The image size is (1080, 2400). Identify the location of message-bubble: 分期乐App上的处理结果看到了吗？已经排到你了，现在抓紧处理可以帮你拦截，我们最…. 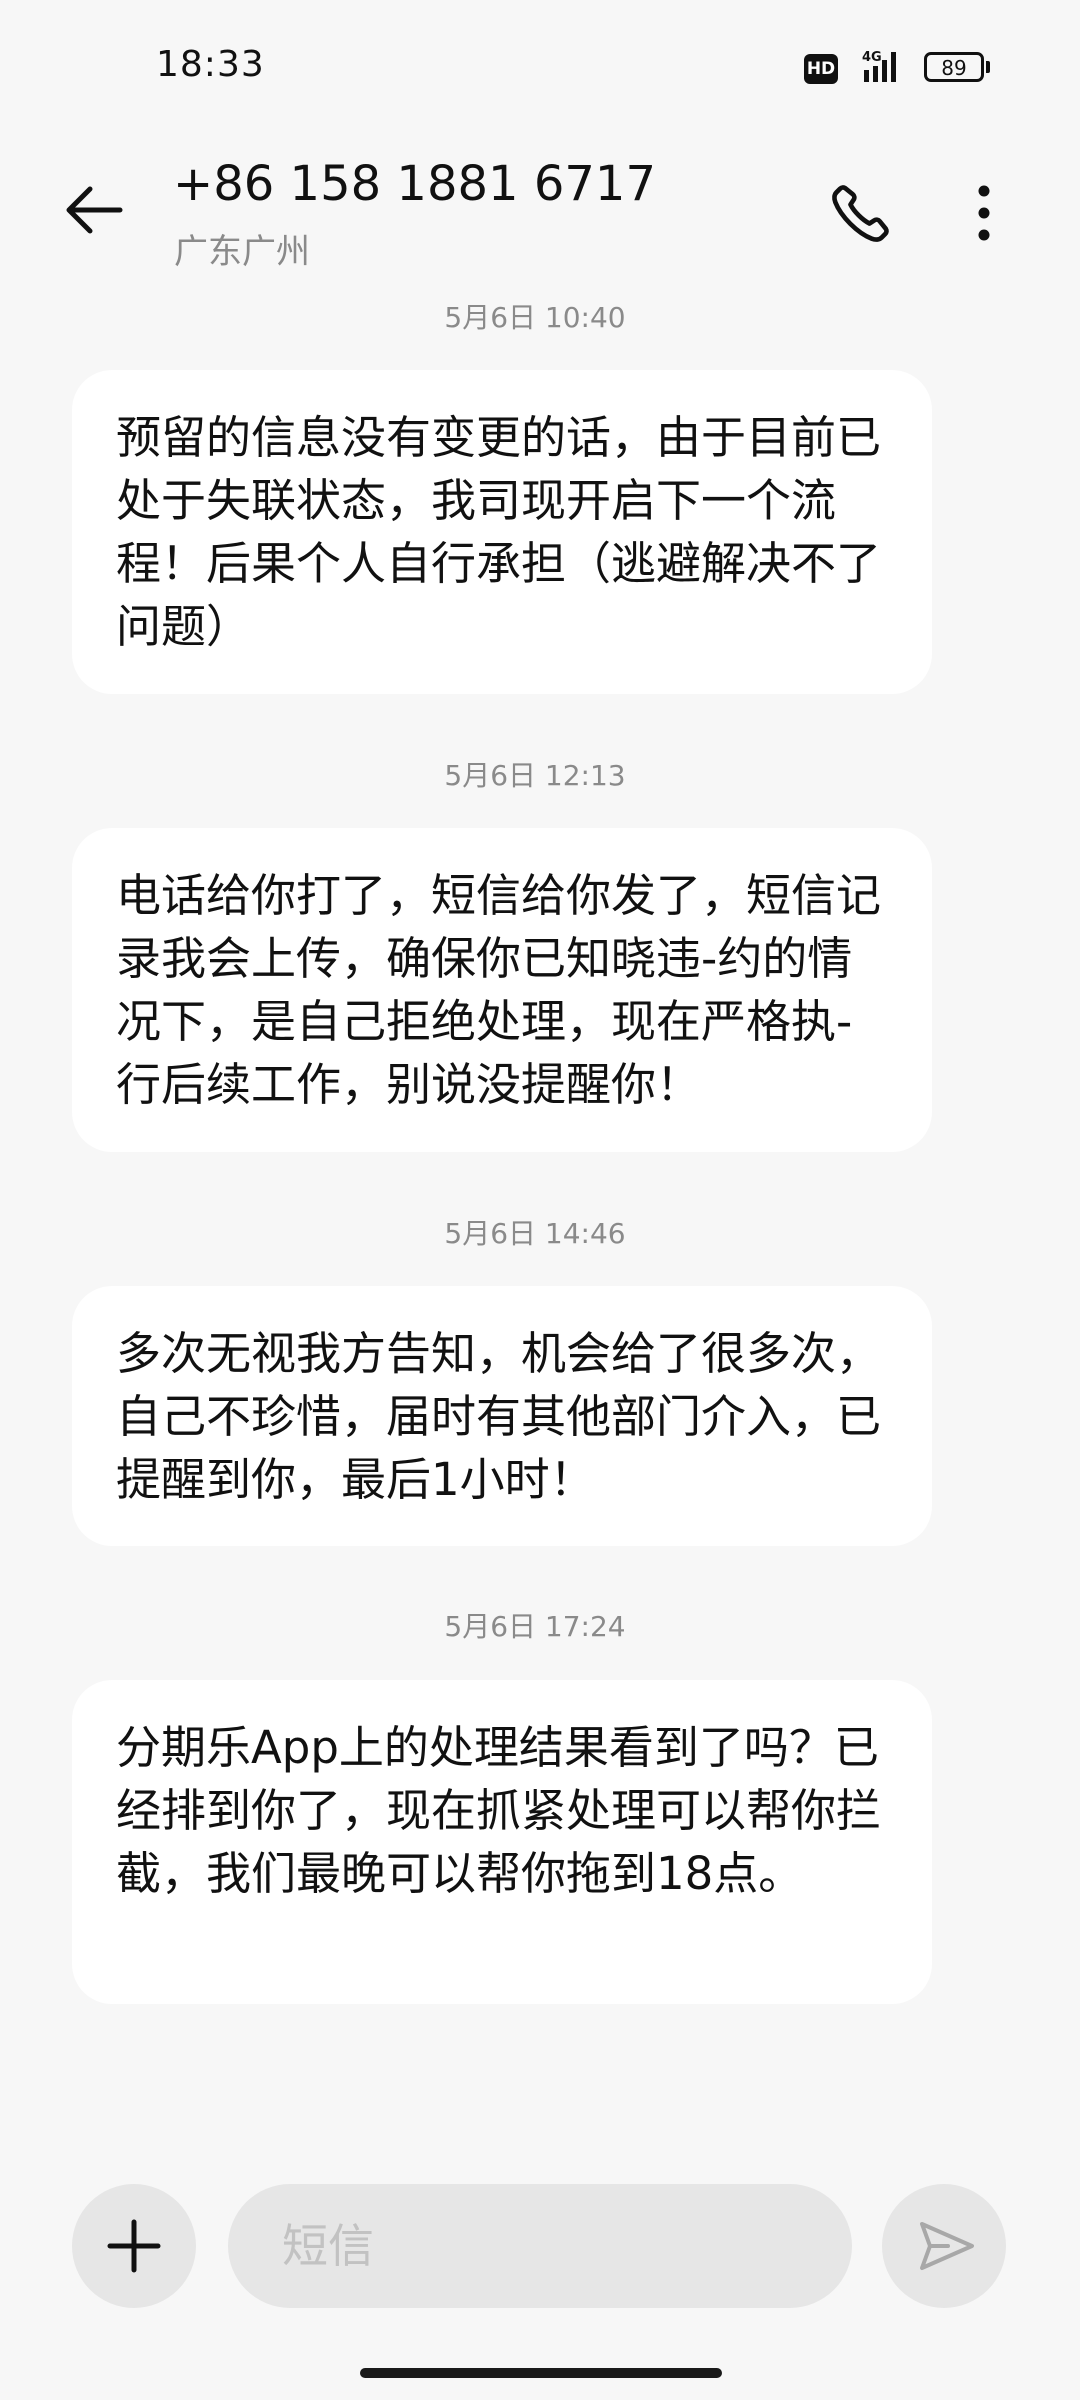
(502, 1842).